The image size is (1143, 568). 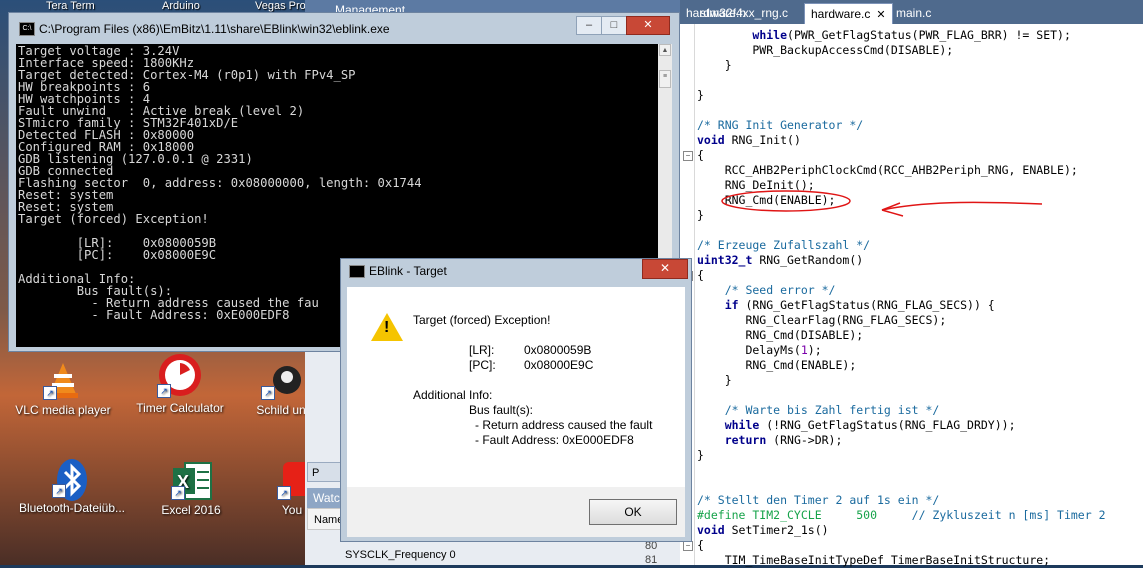 I want to click on lr-value: 0x0800059B, so click(x=558, y=350).